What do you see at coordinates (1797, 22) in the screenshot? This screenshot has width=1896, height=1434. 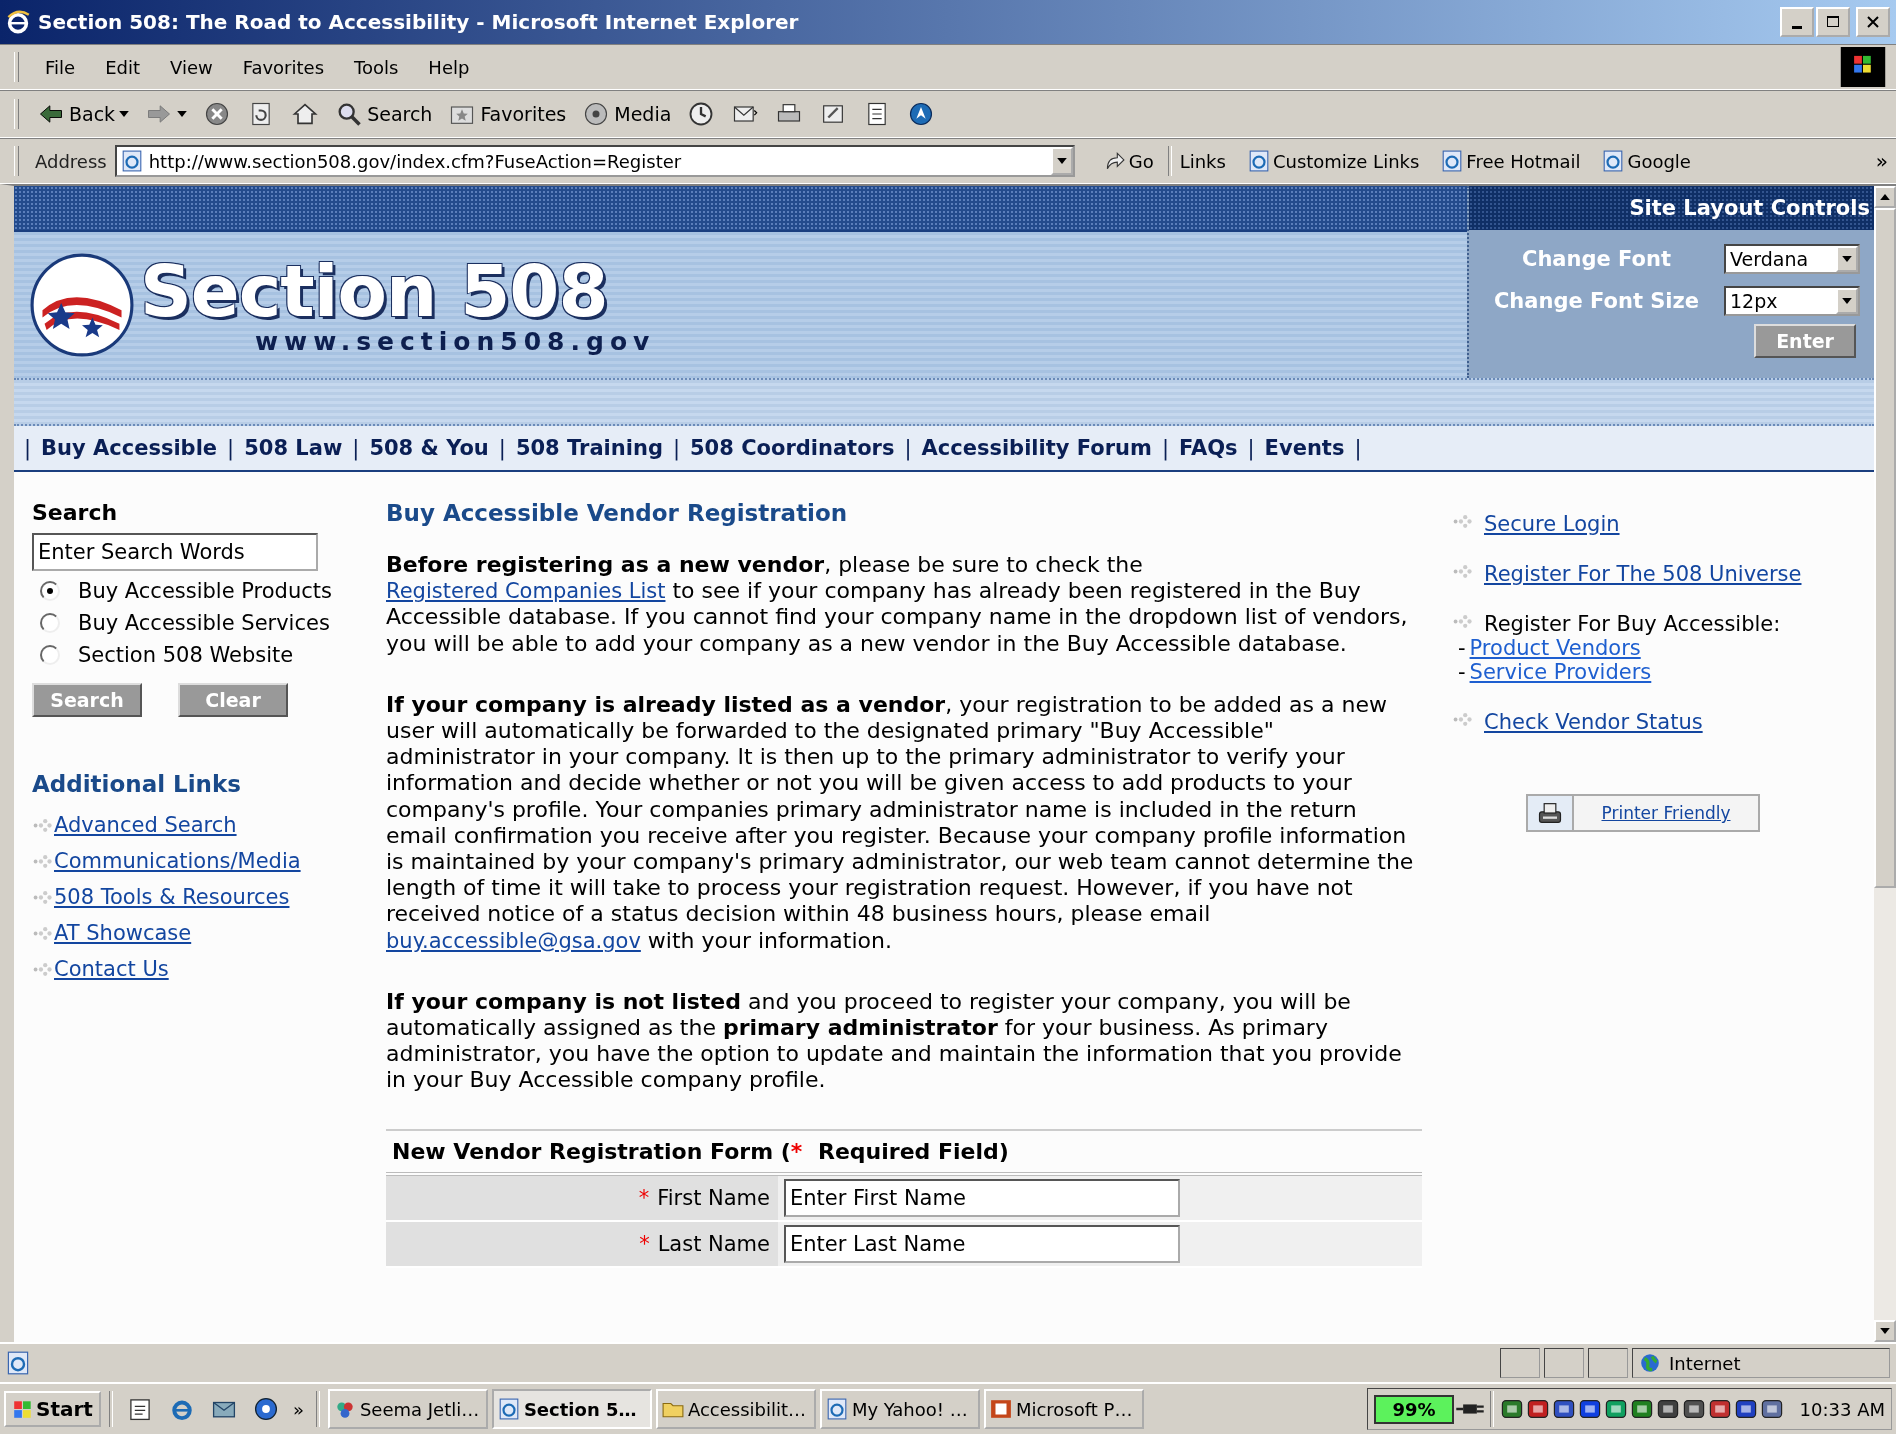 I see `minimize-button` at bounding box center [1797, 22].